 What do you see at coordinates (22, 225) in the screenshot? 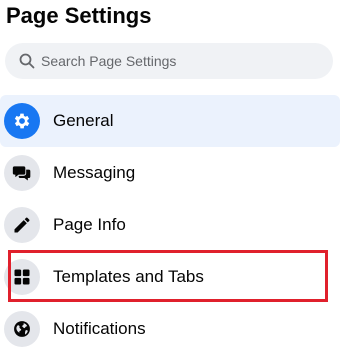
I see `pencil-icon` at bounding box center [22, 225].